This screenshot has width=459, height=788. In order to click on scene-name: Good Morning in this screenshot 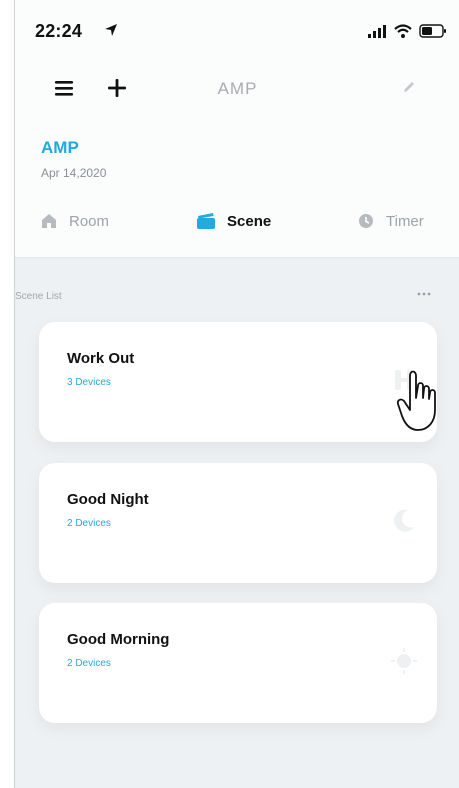, I will do `click(118, 639)`.